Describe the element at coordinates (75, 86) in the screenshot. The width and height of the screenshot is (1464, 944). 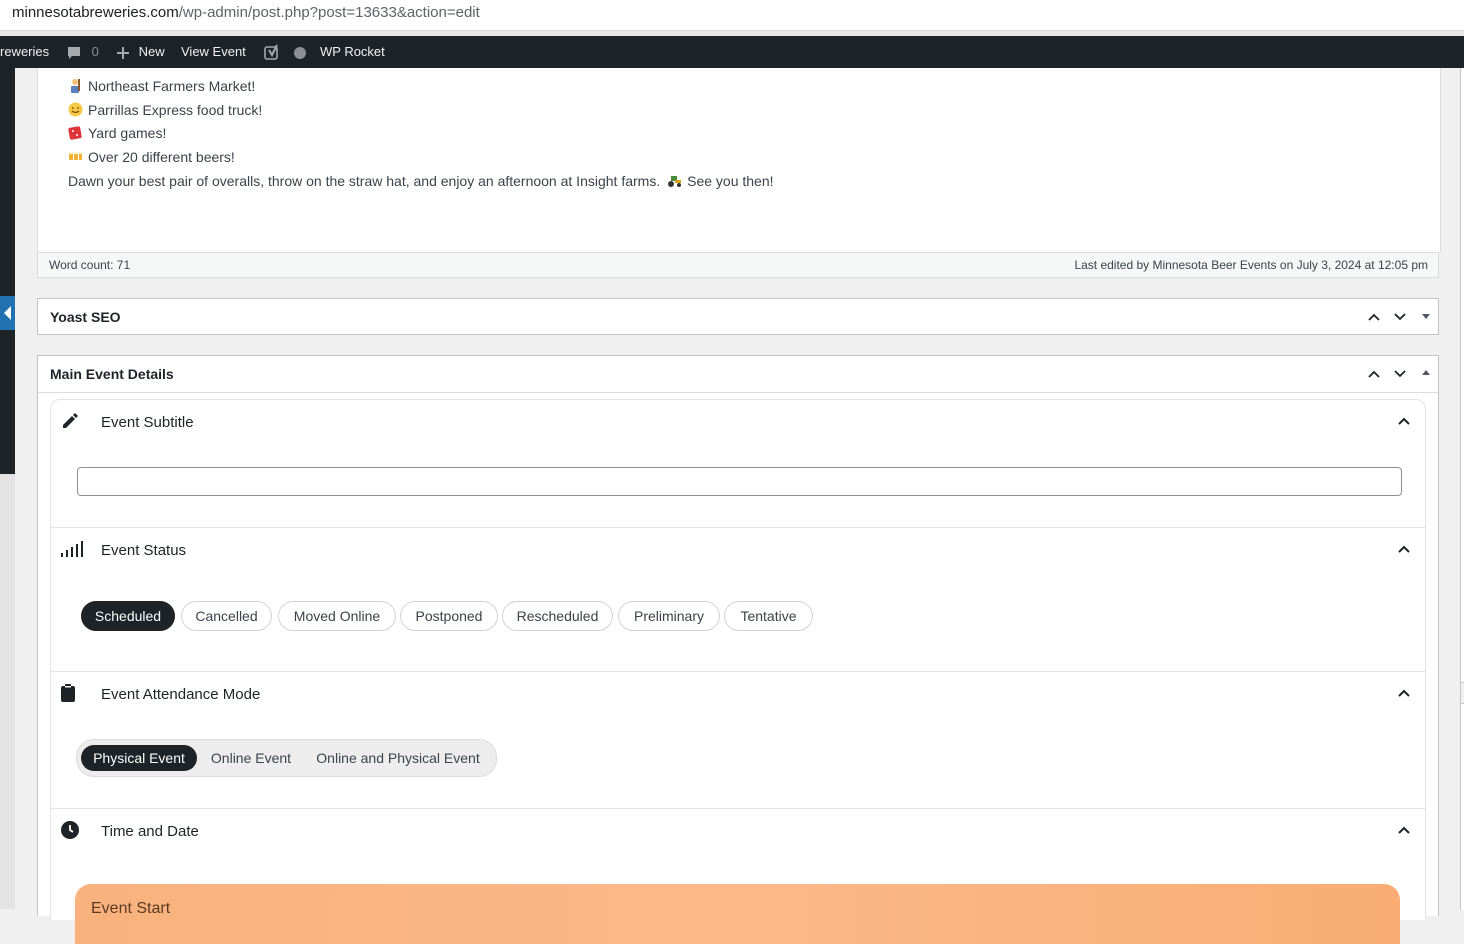
I see `farmer-emoji-icon` at that location.